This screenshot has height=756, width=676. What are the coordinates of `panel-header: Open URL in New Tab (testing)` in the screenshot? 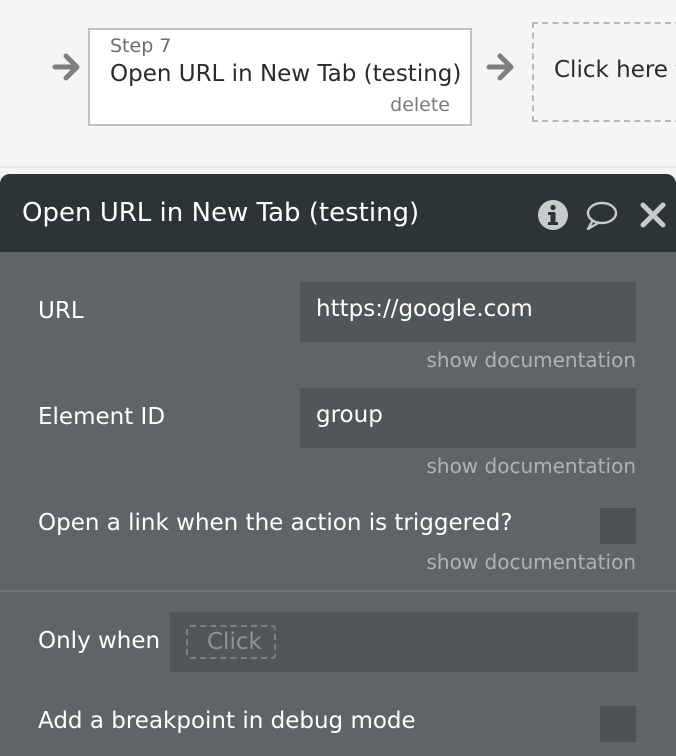 It's located at (338, 213).